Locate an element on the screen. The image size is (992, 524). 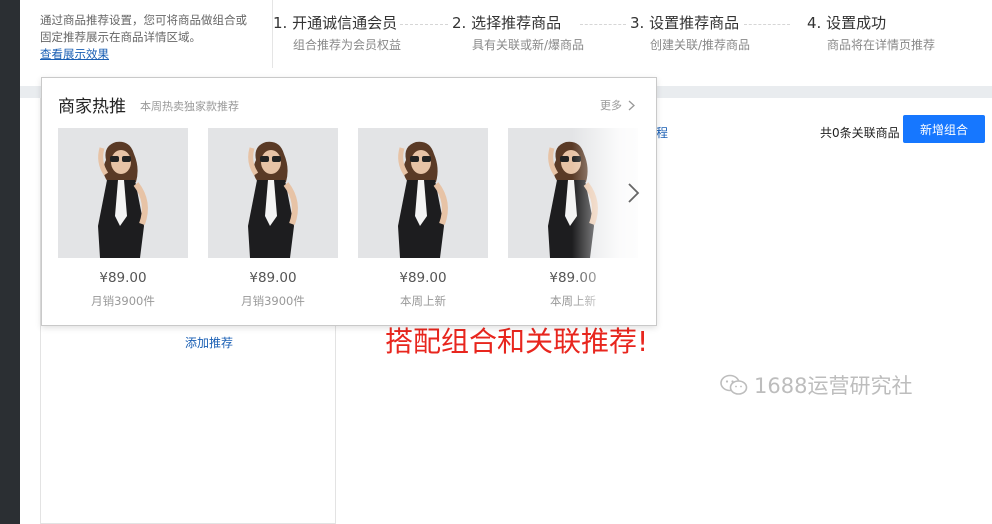
step-3-subtitle: 创建关联/推荐商品 is located at coordinates (700, 45).